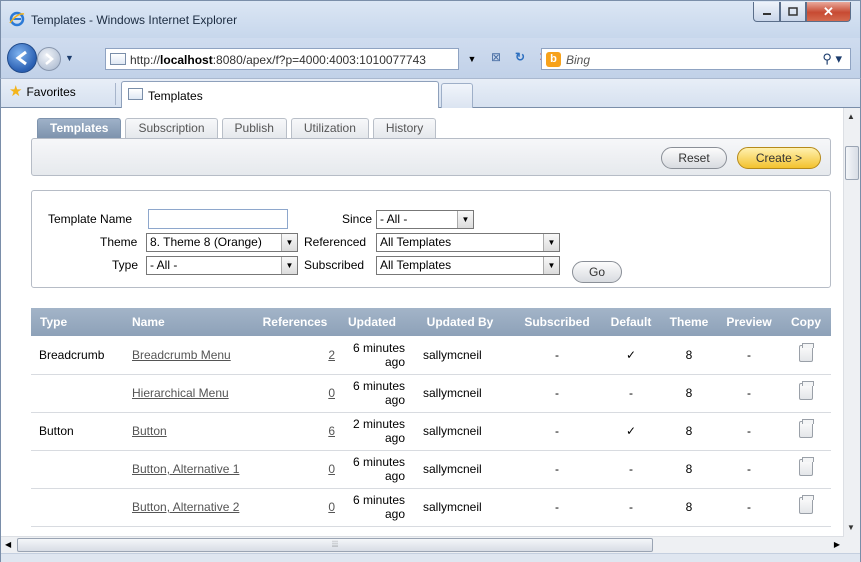 This screenshot has width=861, height=562. What do you see at coordinates (496, 59) in the screenshot?
I see `compatibility-view-icon: ⊠` at bounding box center [496, 59].